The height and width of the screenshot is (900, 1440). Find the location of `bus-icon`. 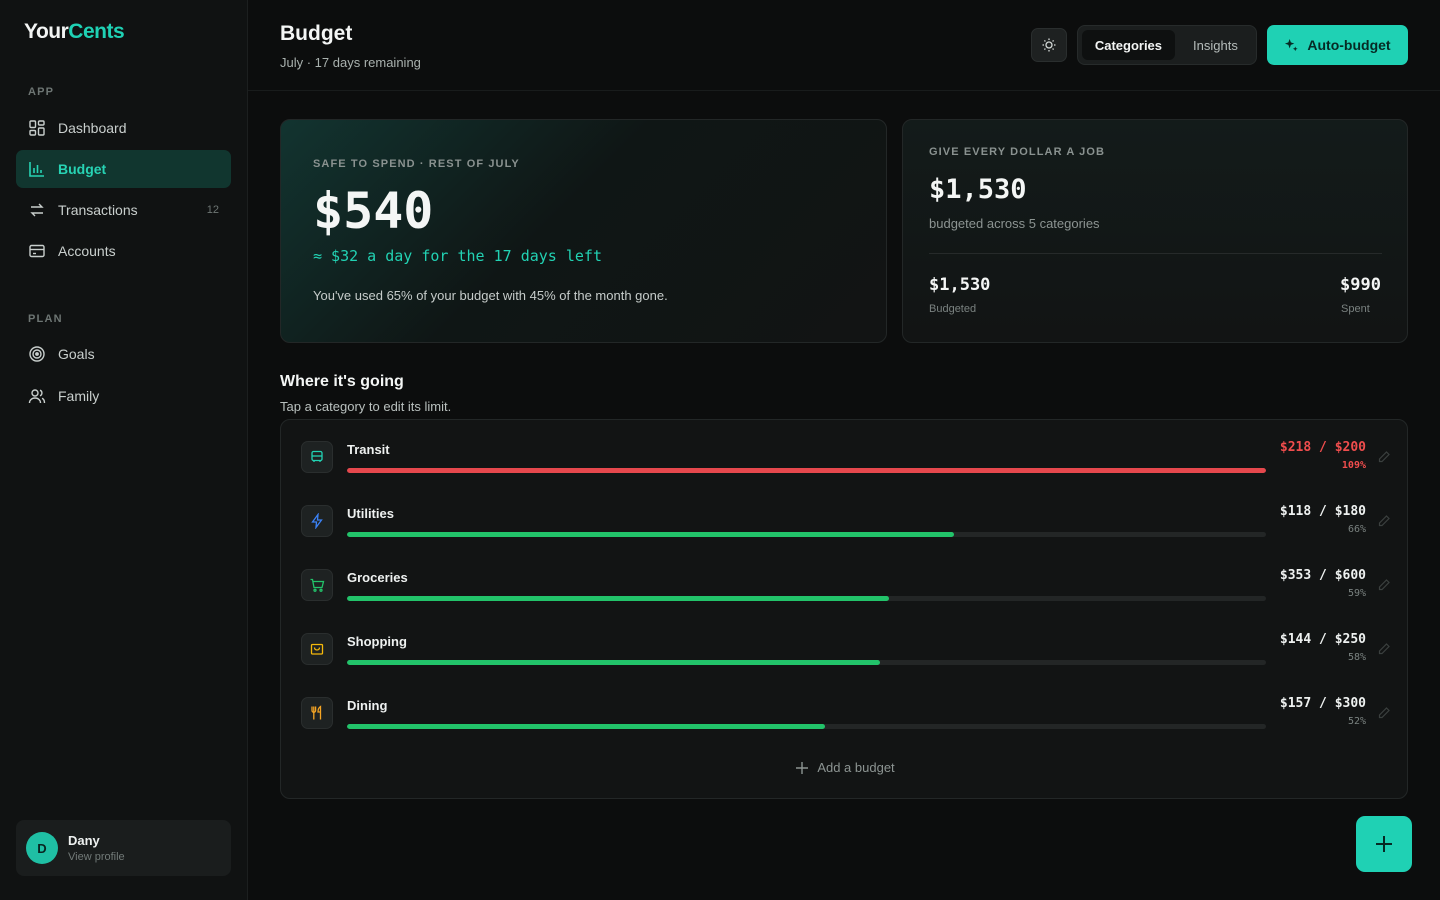

bus-icon is located at coordinates (317, 457).